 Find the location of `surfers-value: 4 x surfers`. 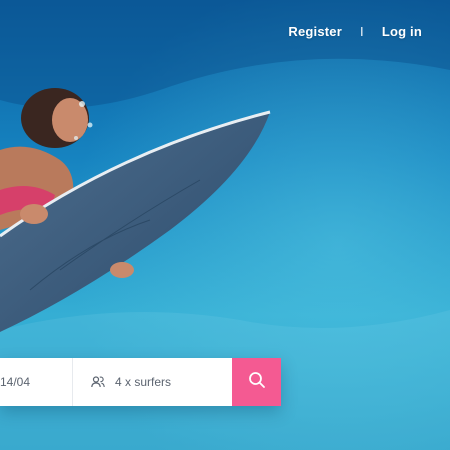

surfers-value: 4 x surfers is located at coordinates (143, 382).